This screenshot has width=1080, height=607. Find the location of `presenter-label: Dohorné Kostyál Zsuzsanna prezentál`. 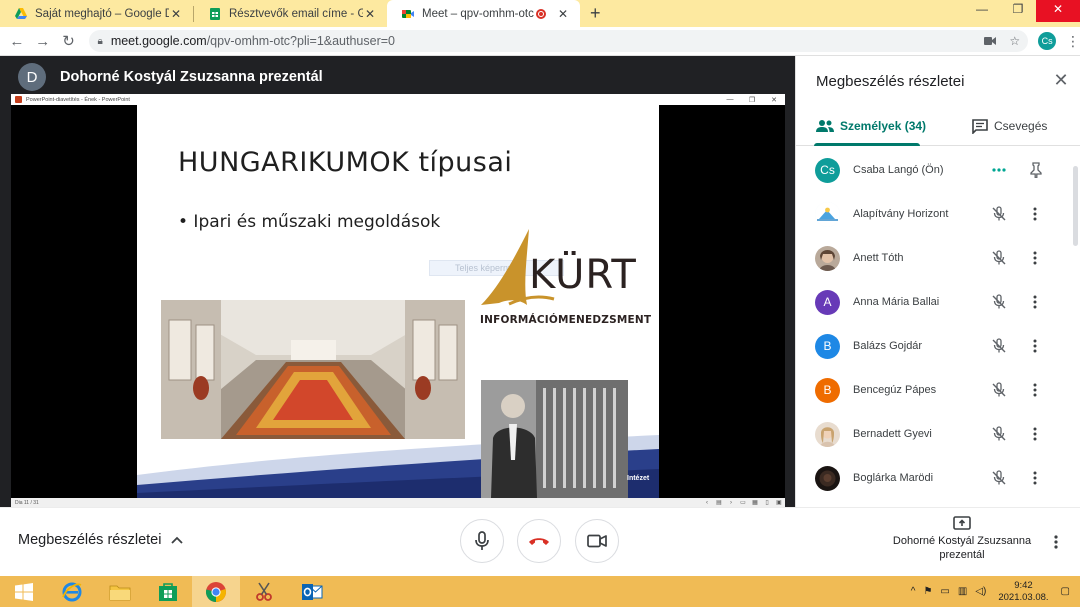

presenter-label: Dohorné Kostyál Zsuzsanna prezentál is located at coordinates (191, 77).